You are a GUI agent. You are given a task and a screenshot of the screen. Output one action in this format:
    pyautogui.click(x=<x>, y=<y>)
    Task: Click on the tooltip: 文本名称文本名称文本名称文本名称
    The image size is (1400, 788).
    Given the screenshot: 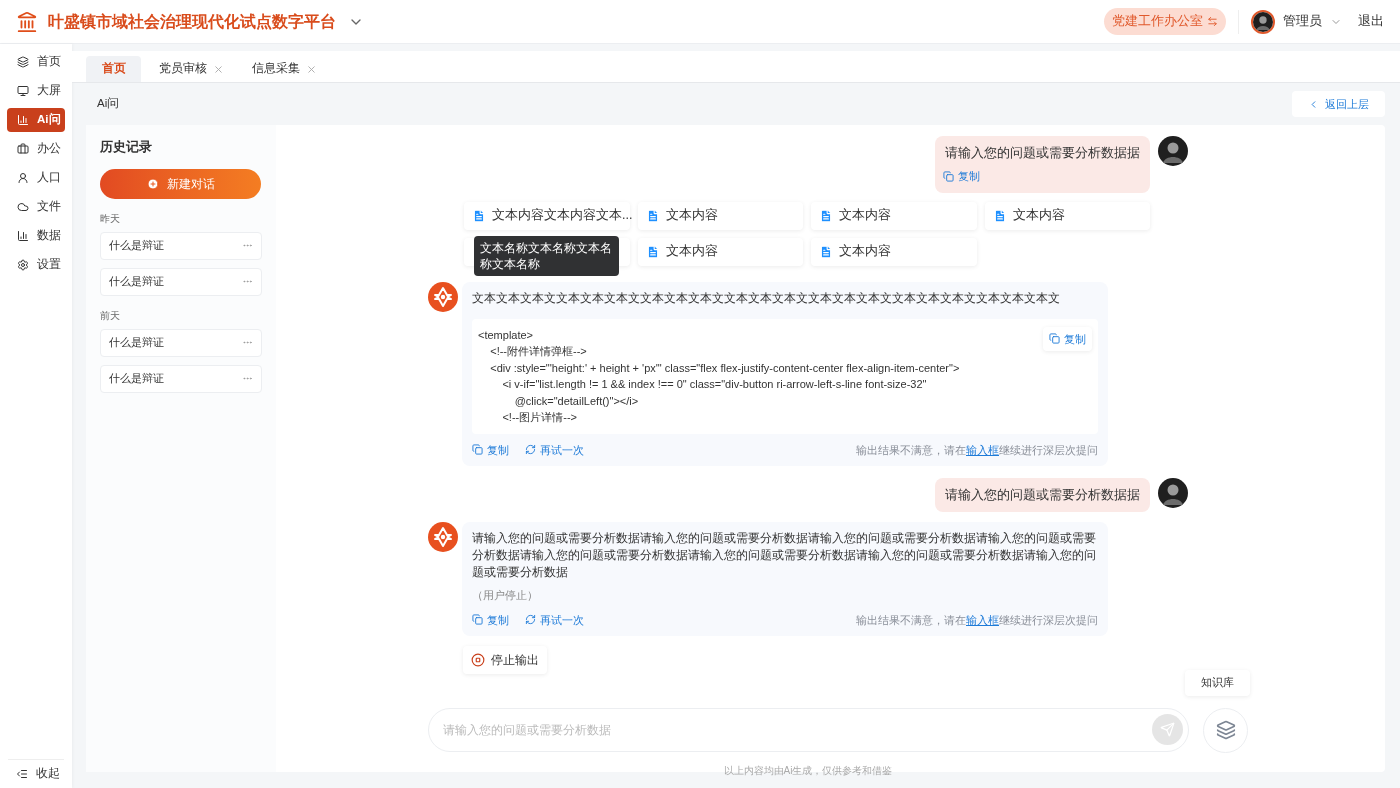 What is the action you would take?
    pyautogui.click(x=546, y=255)
    